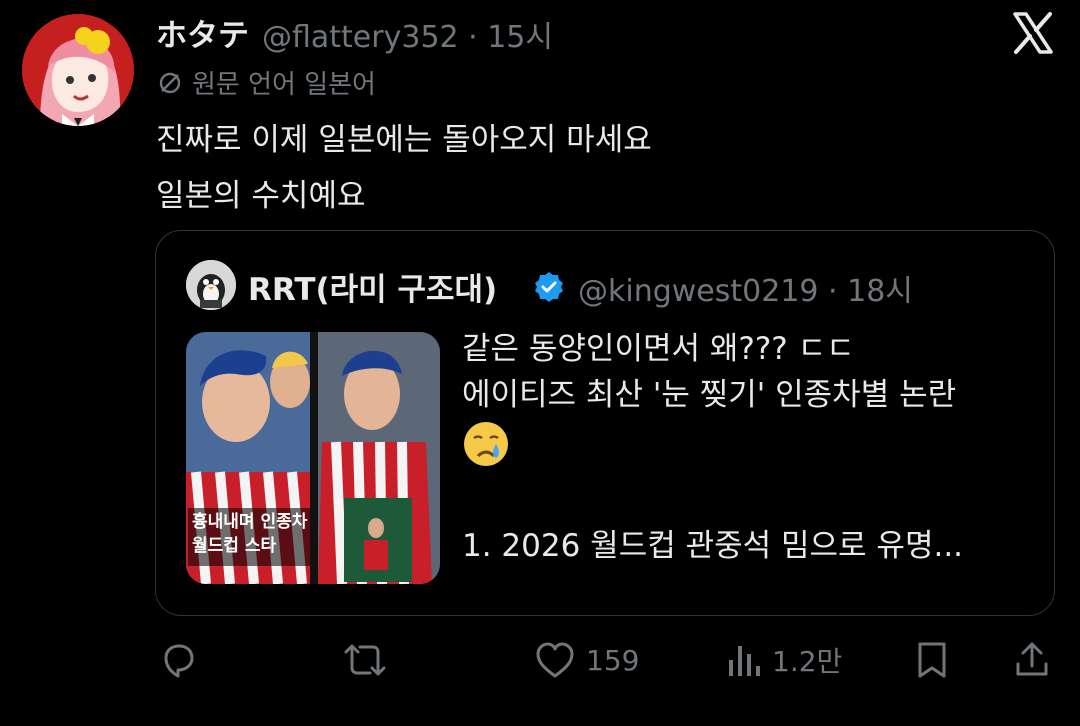 This screenshot has height=726, width=1080. I want to click on view-count: 1.2만, so click(807, 661).